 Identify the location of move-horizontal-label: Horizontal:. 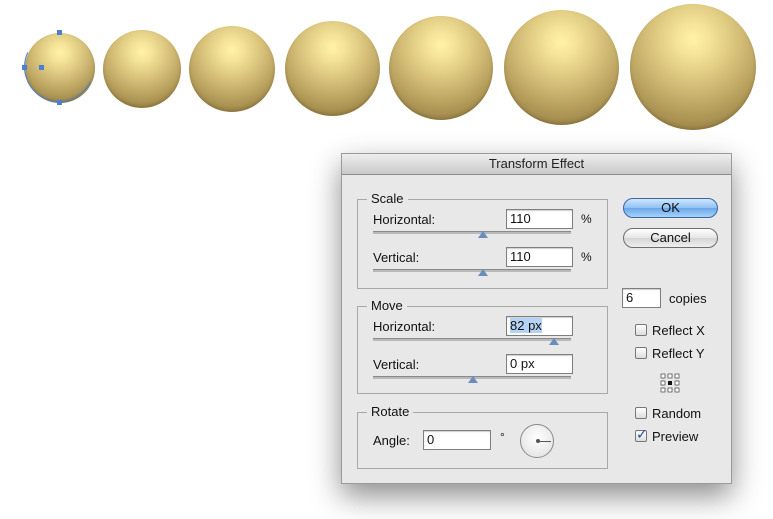
(404, 326).